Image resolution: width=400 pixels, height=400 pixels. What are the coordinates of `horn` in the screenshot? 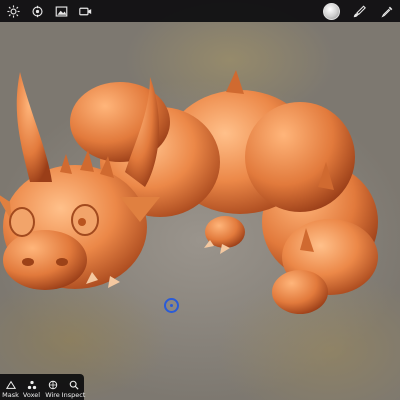 It's located at (34, 127).